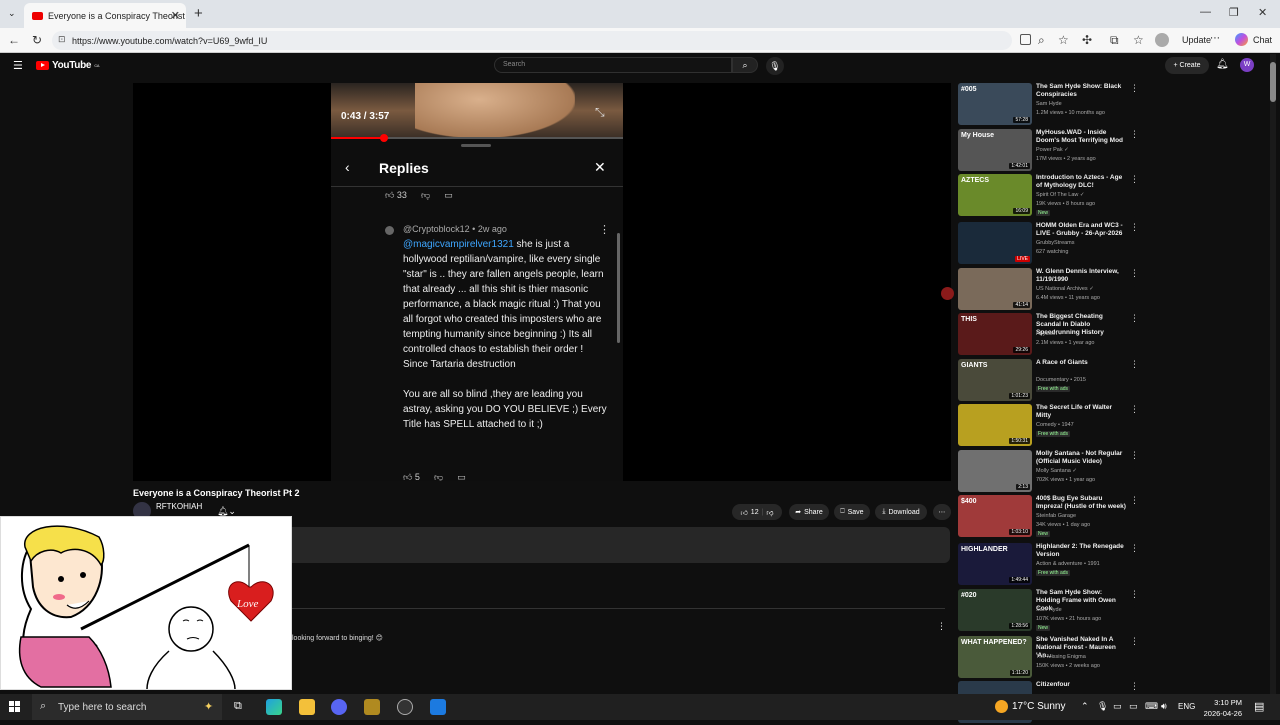  I want to click on back-chevron-icon: ‹, so click(347, 167).